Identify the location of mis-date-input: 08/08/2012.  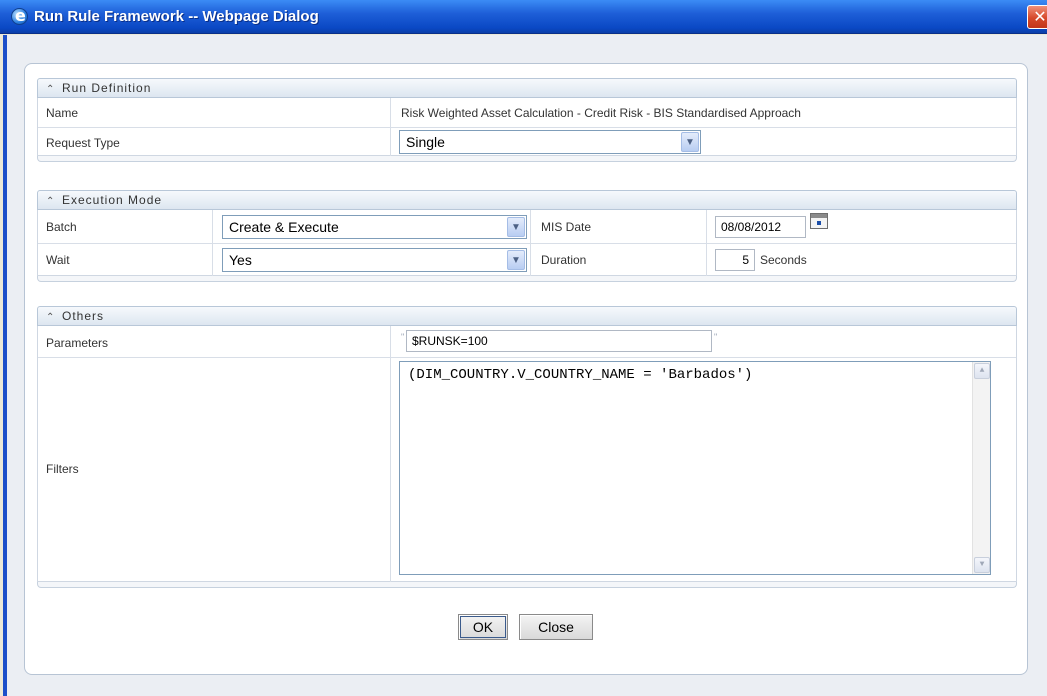
(760, 227).